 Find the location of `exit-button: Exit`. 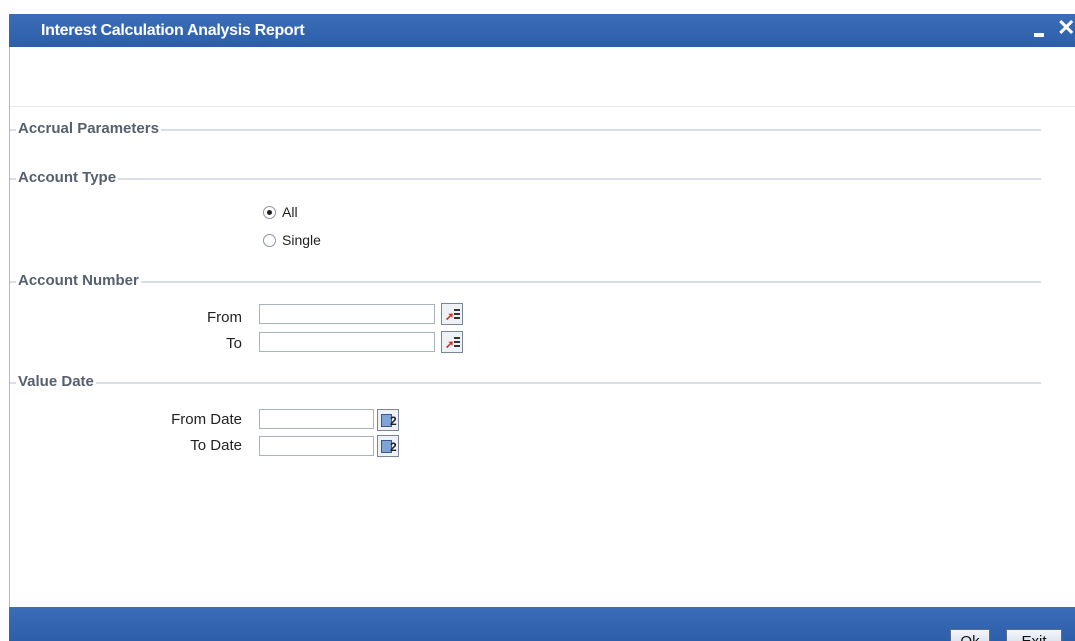

exit-button: Exit is located at coordinates (1034, 635).